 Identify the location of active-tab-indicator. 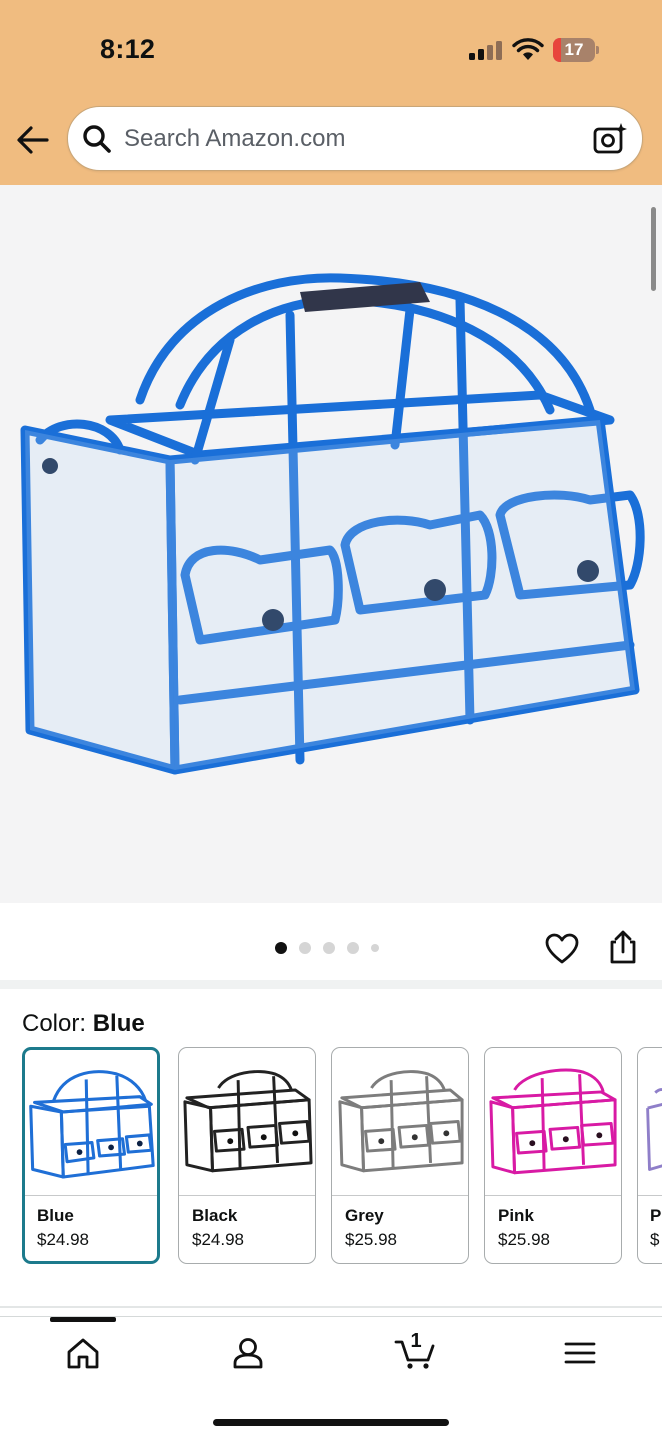
(83, 1319).